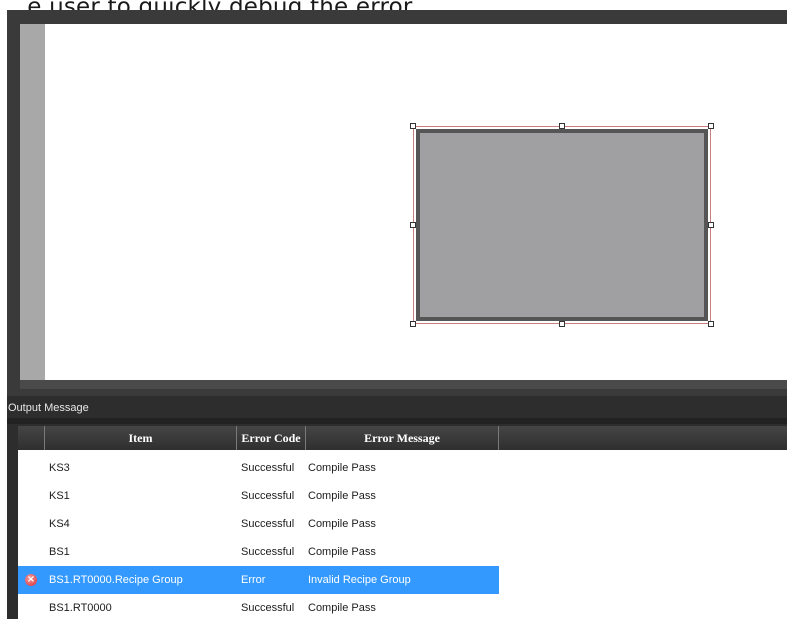 The image size is (787, 619). What do you see at coordinates (402, 606) in the screenshot?
I see `table-row: BS1.RT0000 Successful Compile Pass` at bounding box center [402, 606].